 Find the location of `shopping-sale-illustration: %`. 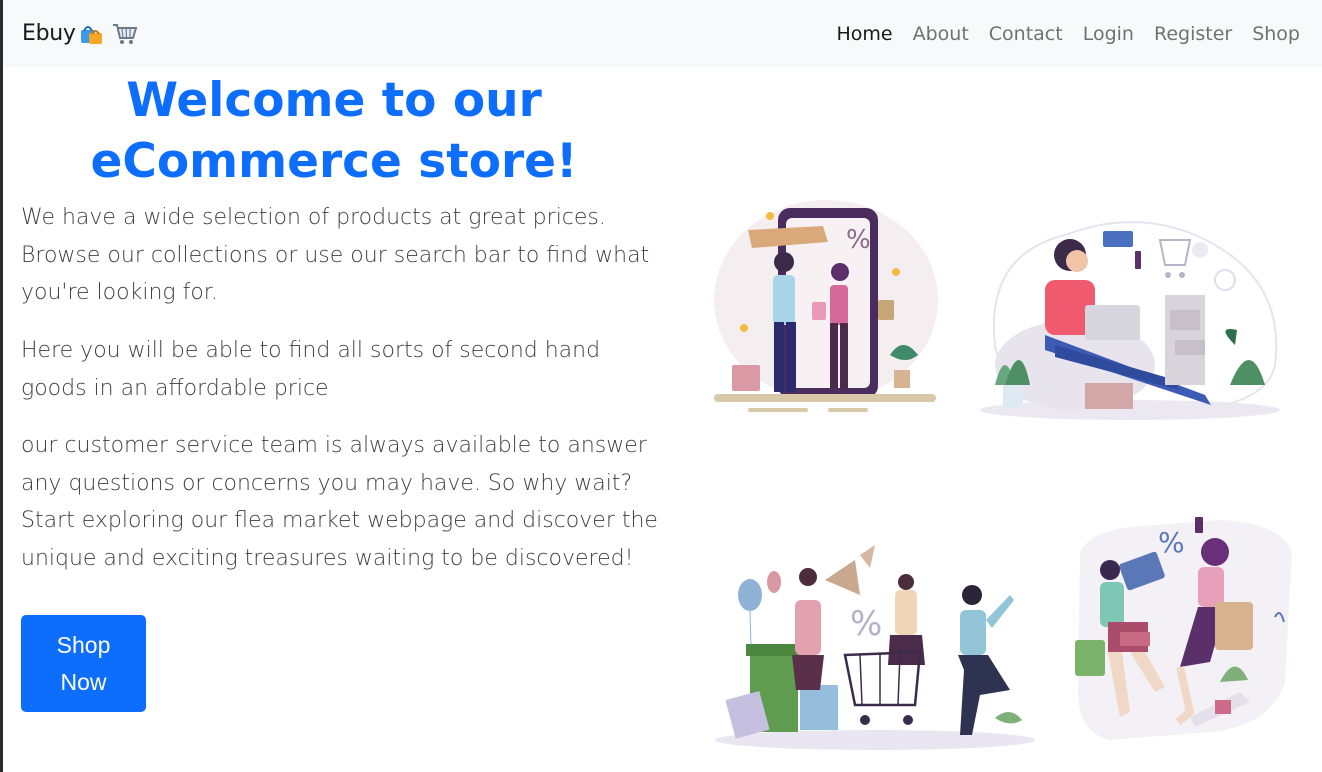

shopping-sale-illustration: % is located at coordinates (1184, 633).